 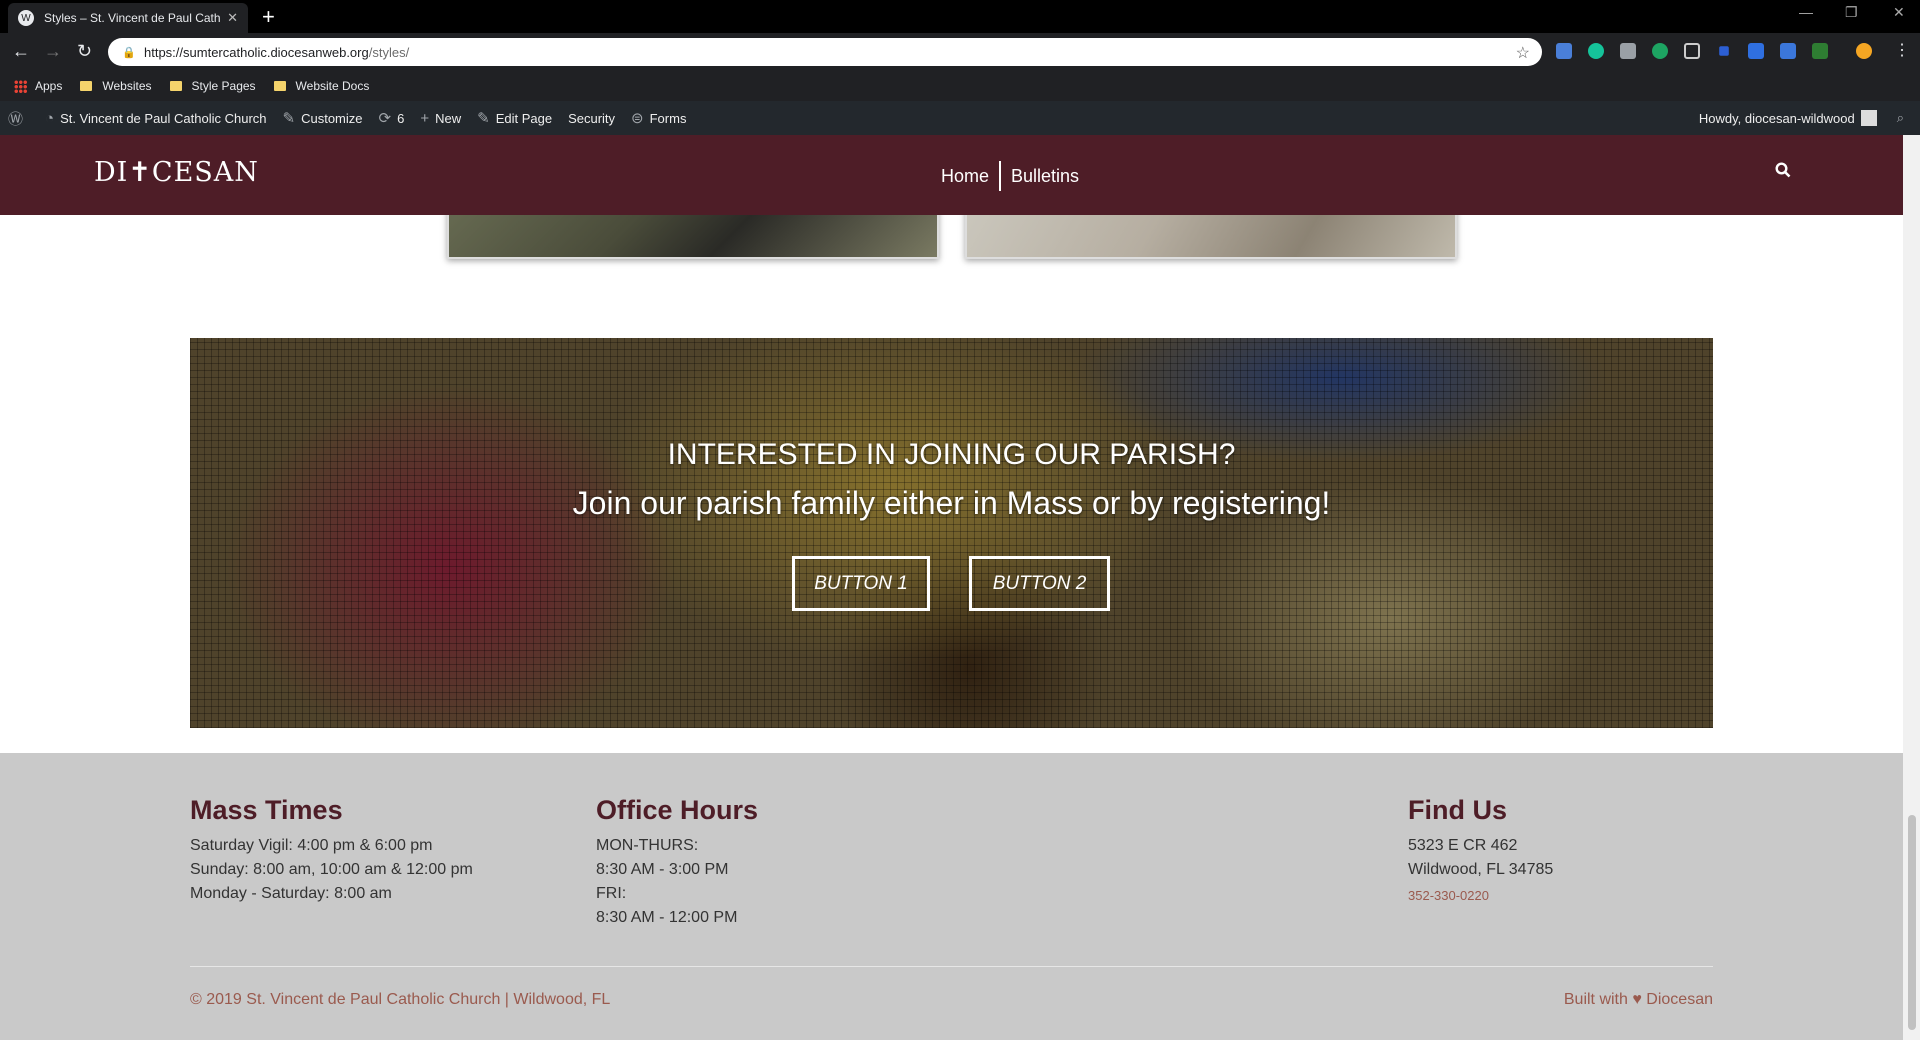 What do you see at coordinates (1457, 810) in the screenshot?
I see `find-us-heading: Find Us` at bounding box center [1457, 810].